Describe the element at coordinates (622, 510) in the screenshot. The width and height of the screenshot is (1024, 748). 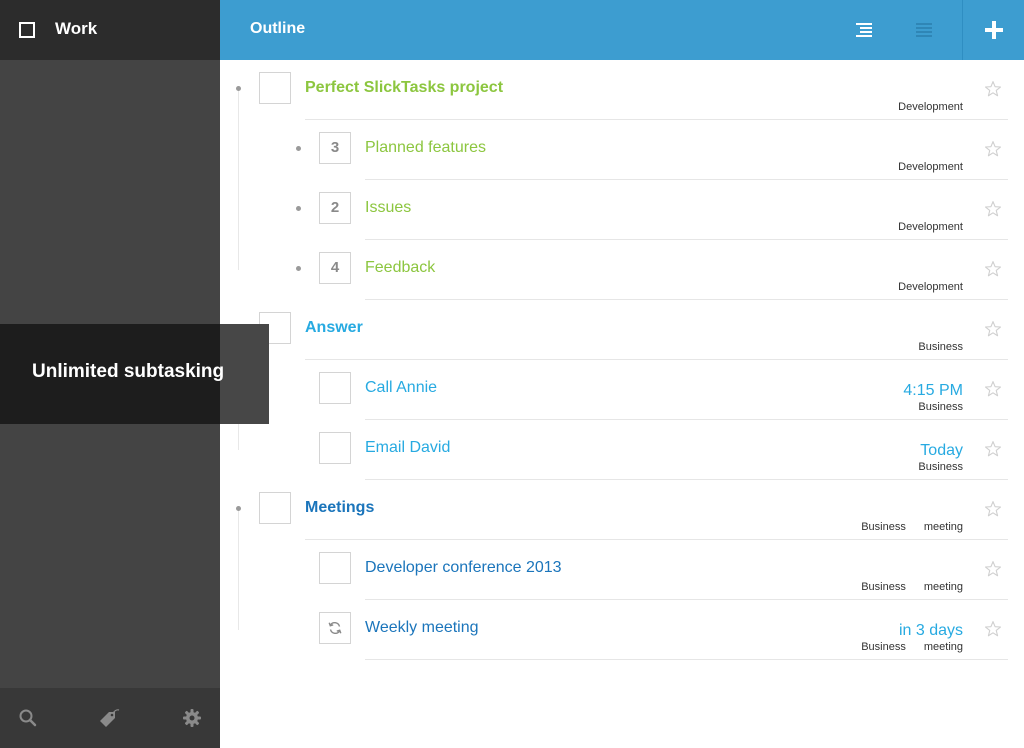
I see `task-row: Meetings Business meeting` at that location.